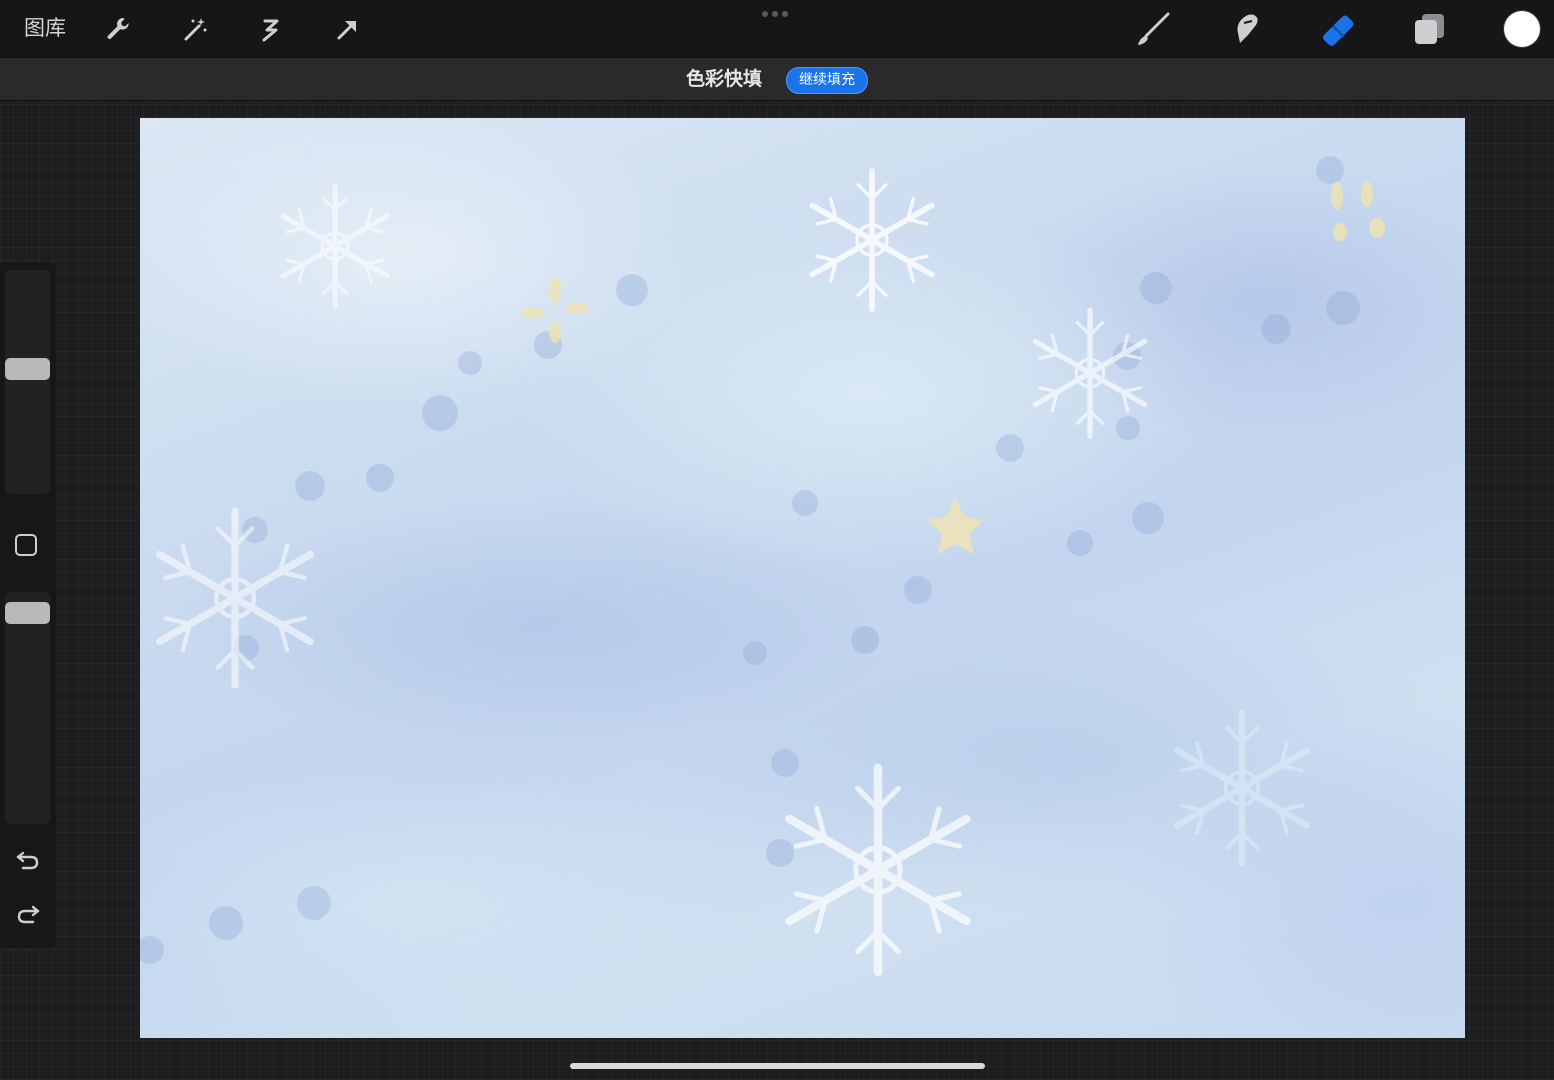 This screenshot has height=1080, width=1554. I want to click on modify-button, so click(26, 545).